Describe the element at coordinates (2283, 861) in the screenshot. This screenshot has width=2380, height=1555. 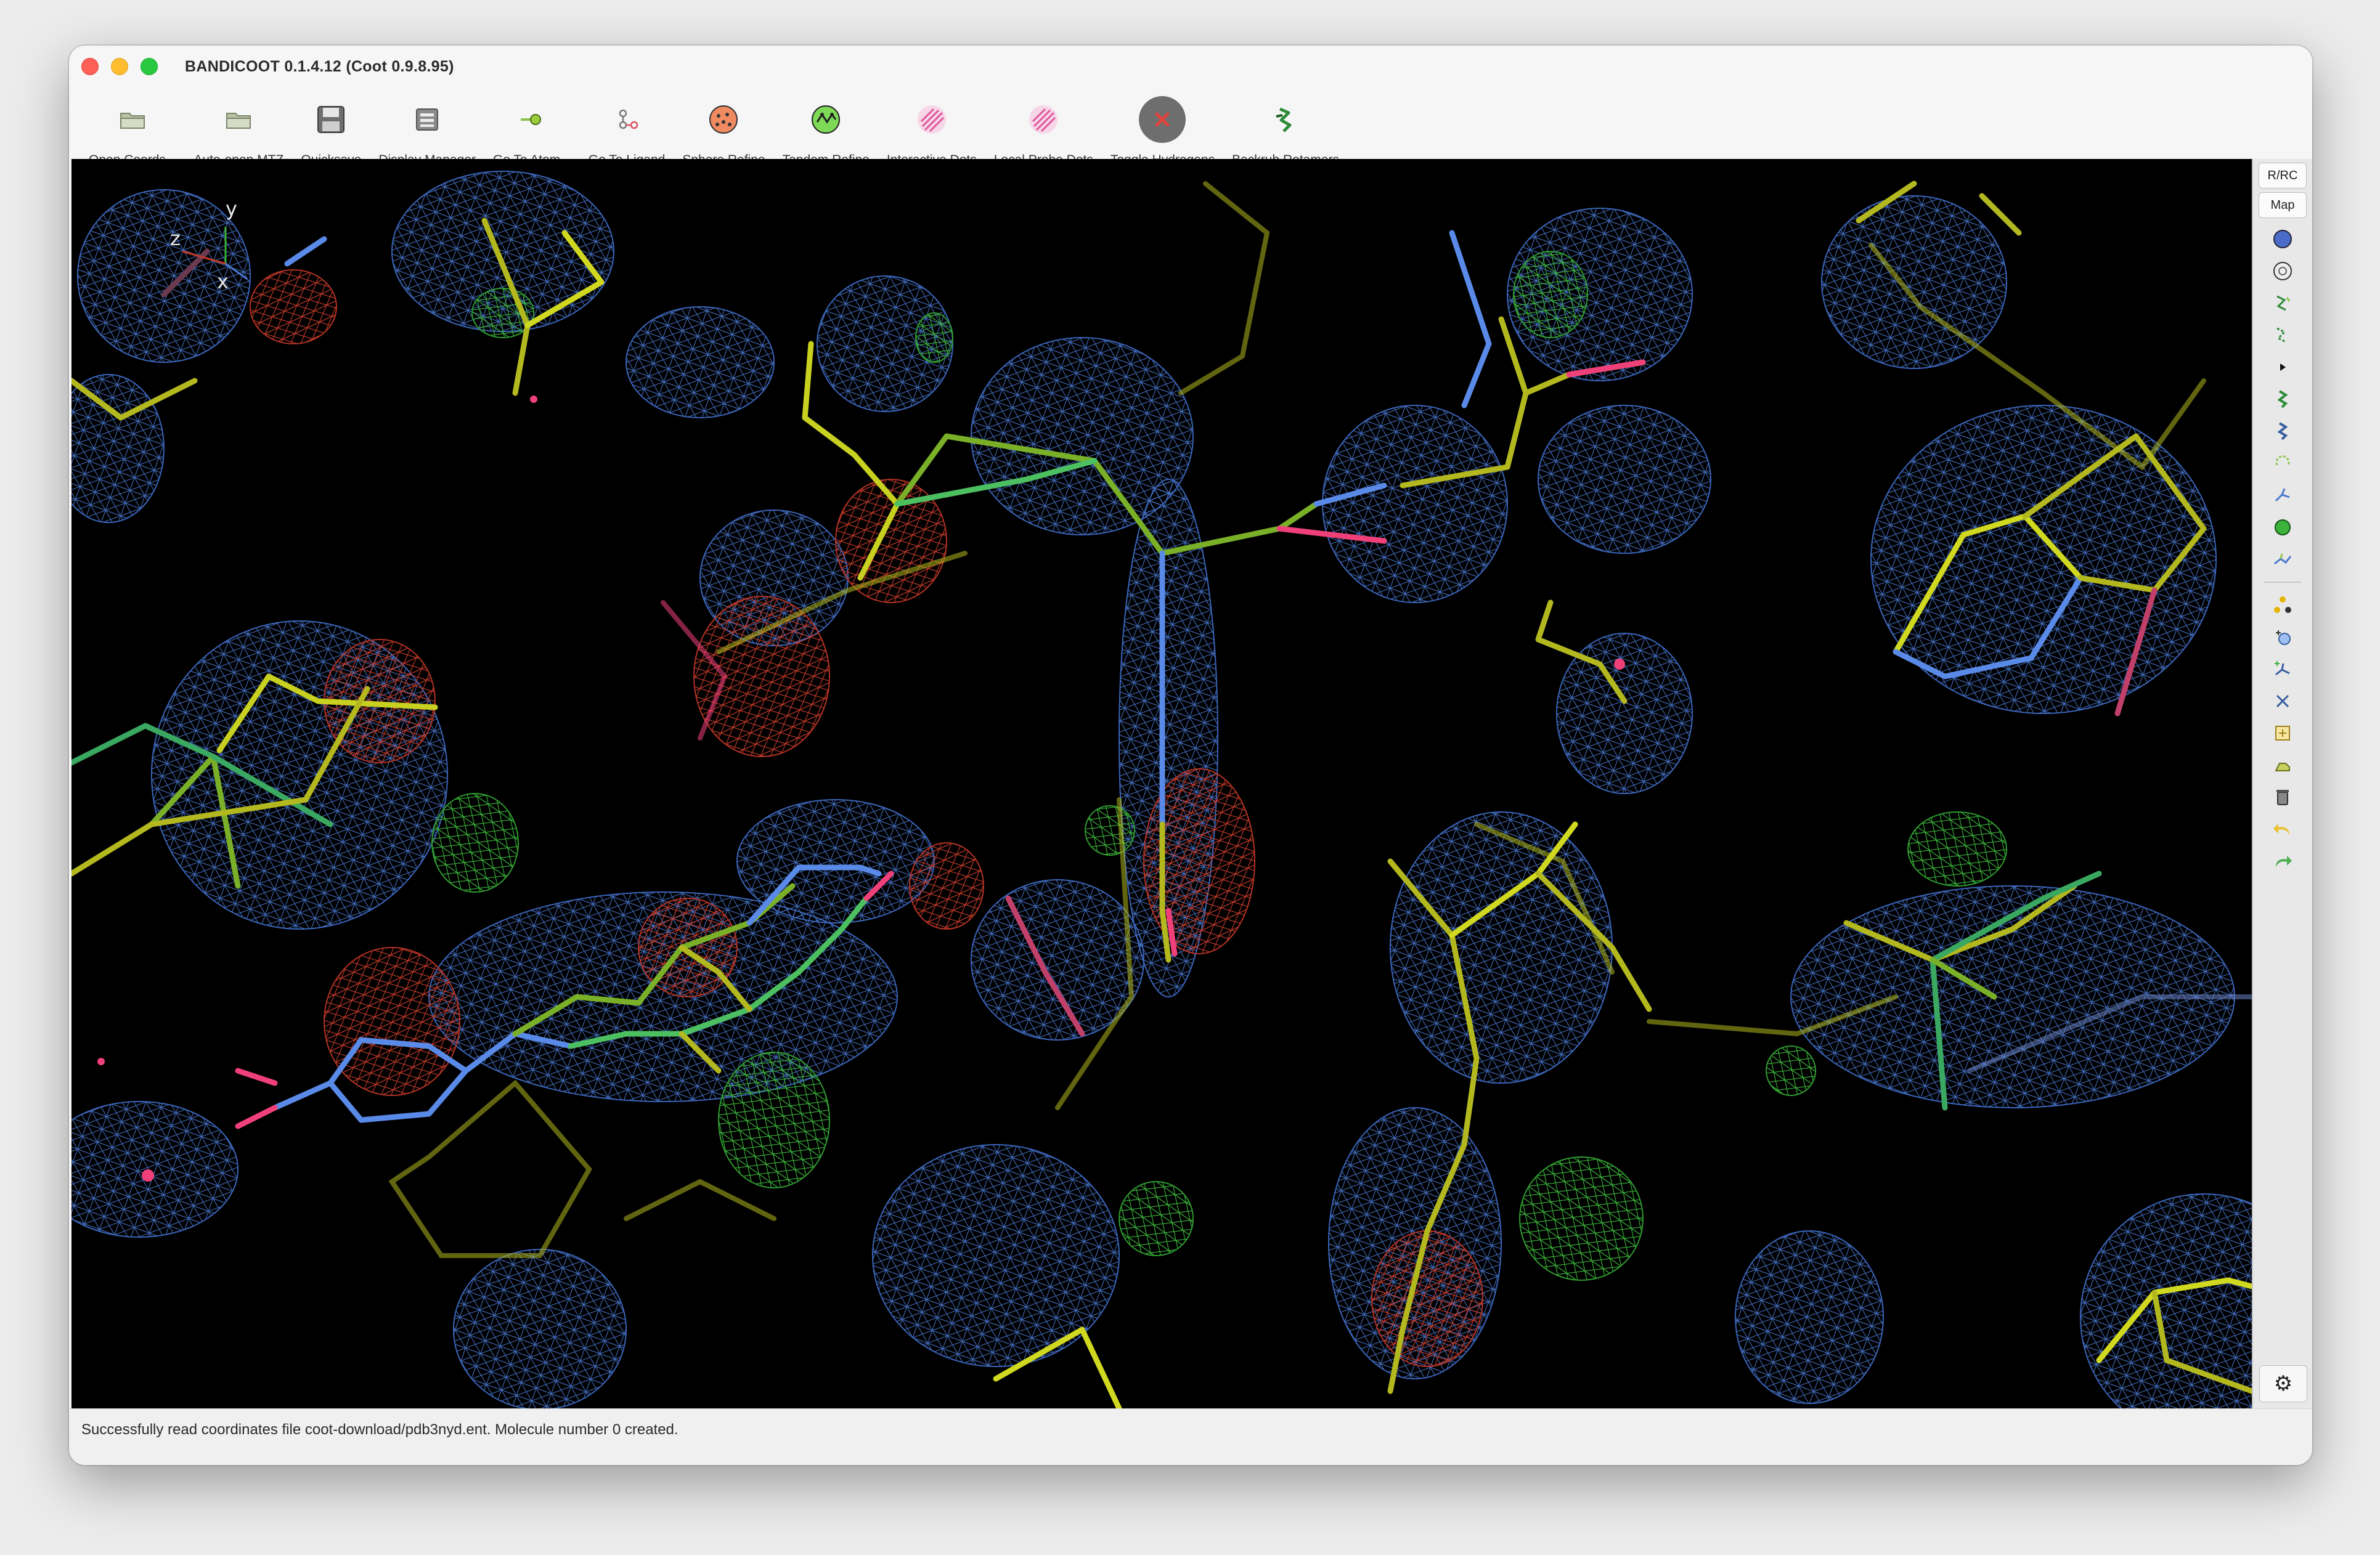
I see `redo-icon` at that location.